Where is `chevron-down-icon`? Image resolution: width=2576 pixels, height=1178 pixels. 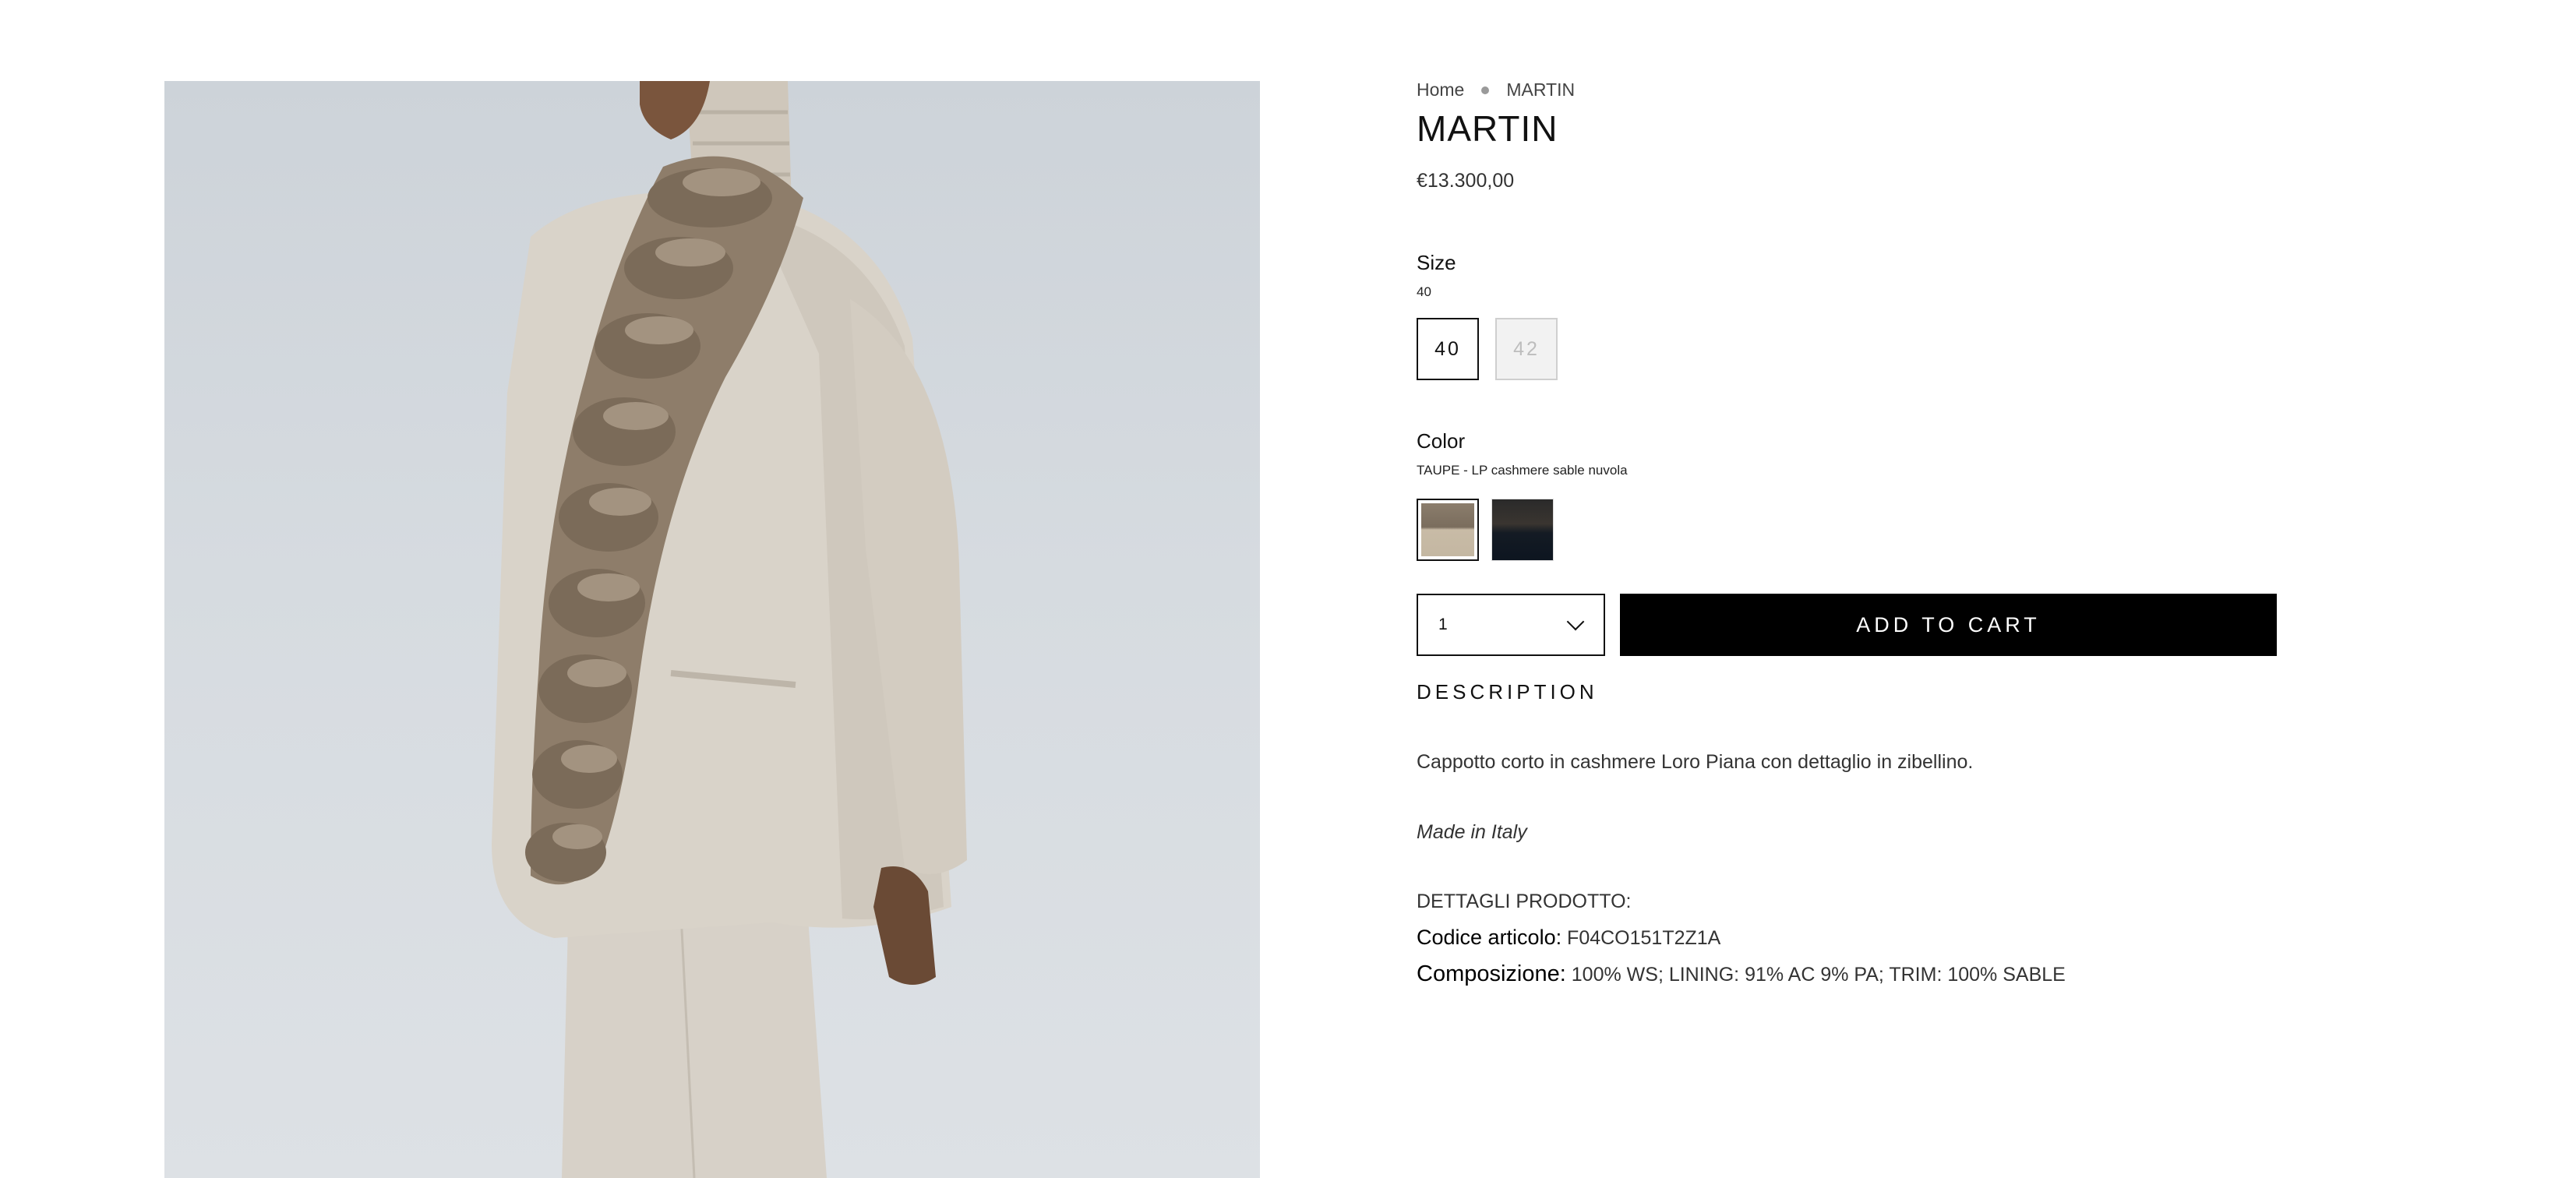 chevron-down-icon is located at coordinates (1575, 621).